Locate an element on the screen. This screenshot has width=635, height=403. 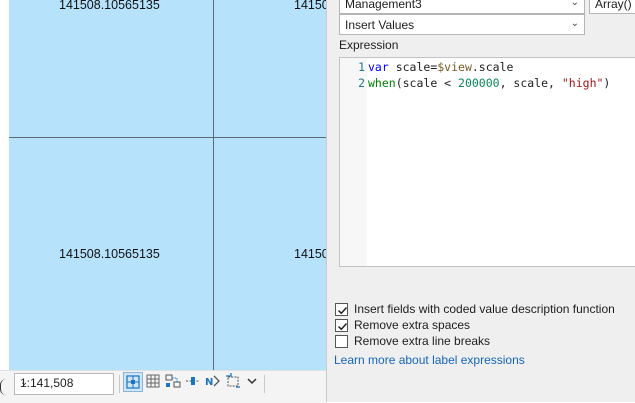
svg-text: N is located at coordinates (209, 382).